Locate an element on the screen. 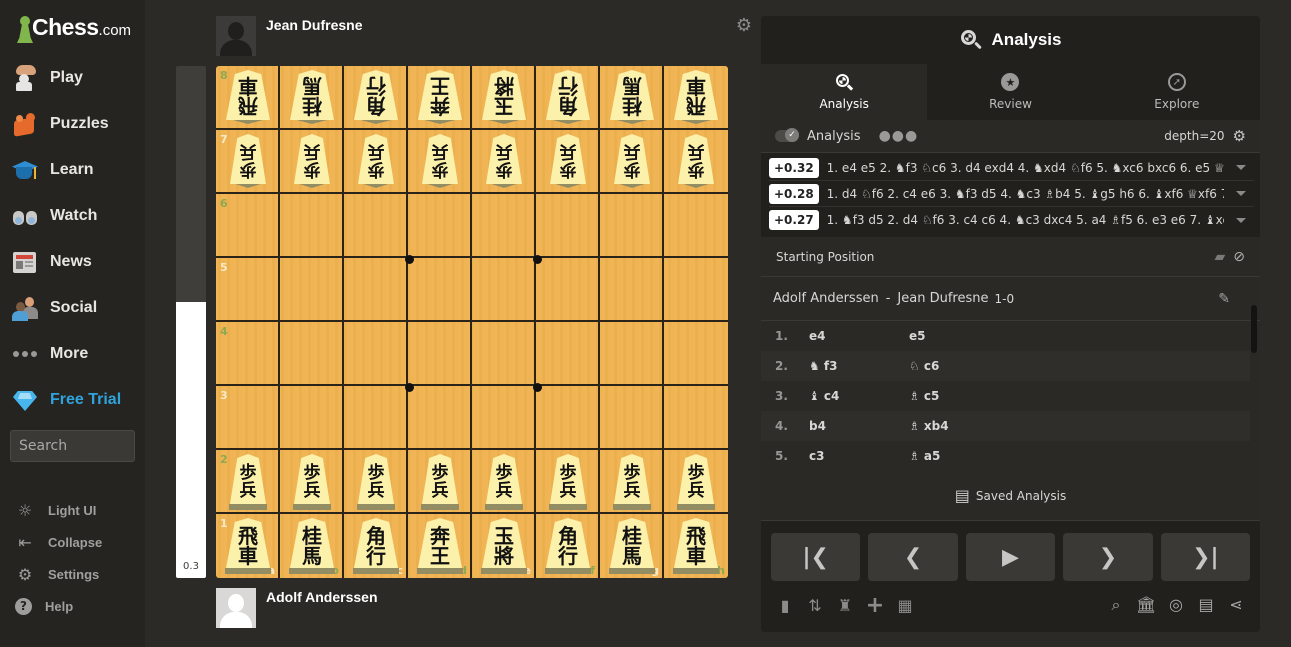  board-square-f6 is located at coordinates (568, 226).